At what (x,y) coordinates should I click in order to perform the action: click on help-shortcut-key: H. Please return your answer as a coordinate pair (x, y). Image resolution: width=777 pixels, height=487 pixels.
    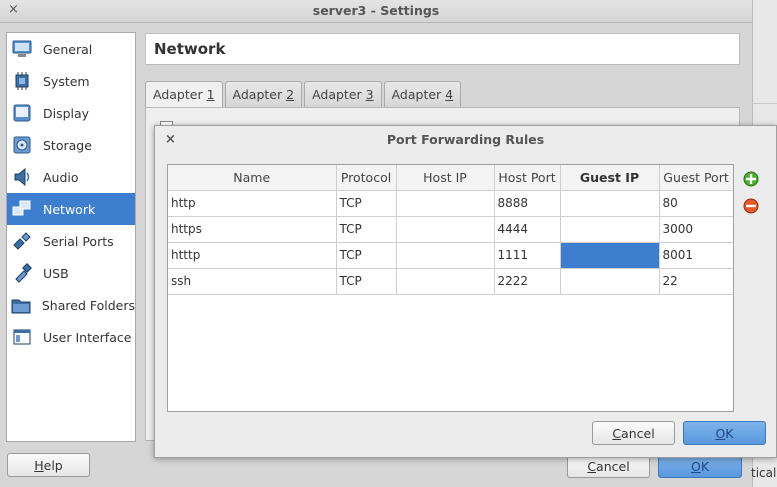
    Looking at the image, I should click on (39, 465).